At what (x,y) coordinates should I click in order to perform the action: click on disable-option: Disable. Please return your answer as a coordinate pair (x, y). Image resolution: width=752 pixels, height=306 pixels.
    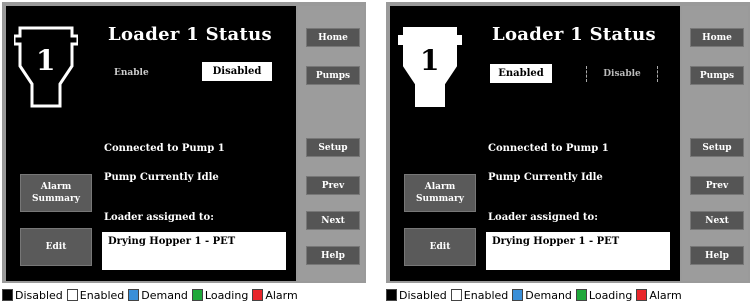
    Looking at the image, I should click on (622, 74).